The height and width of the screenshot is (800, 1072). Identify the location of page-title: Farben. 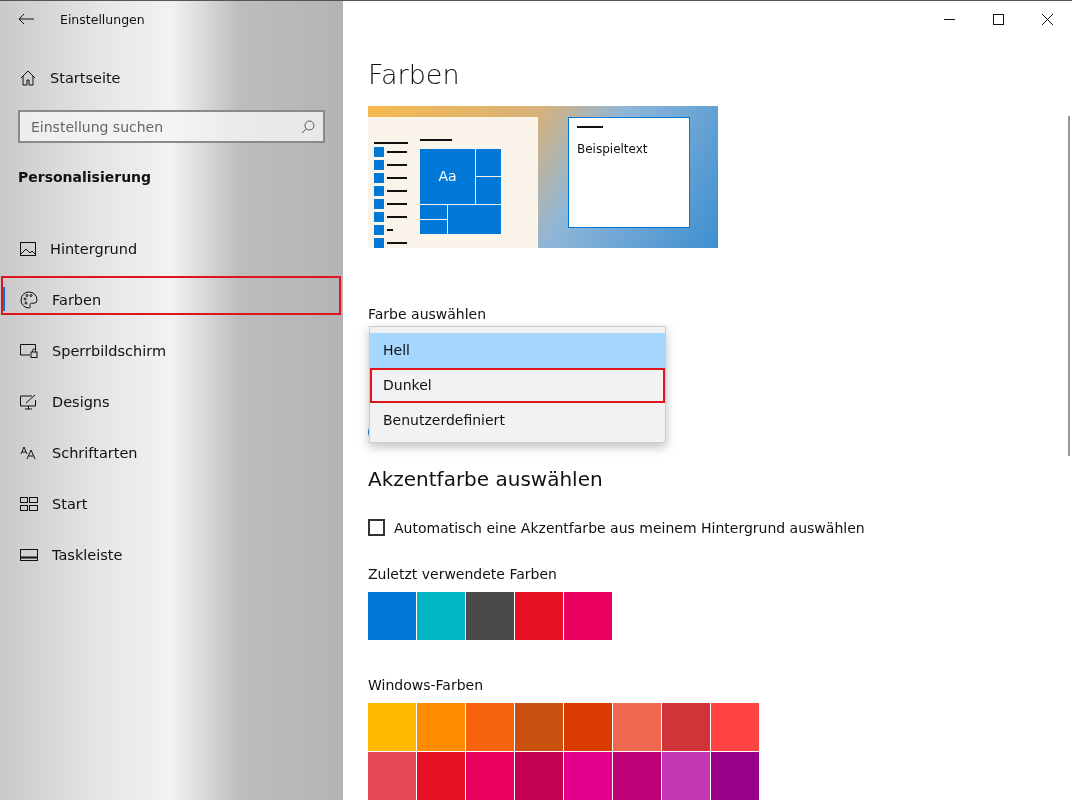
(414, 75).